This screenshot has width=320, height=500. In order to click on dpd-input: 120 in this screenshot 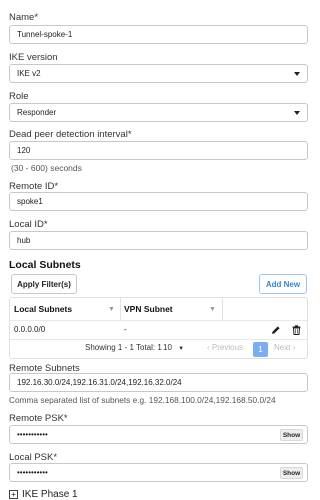, I will do `click(158, 150)`.